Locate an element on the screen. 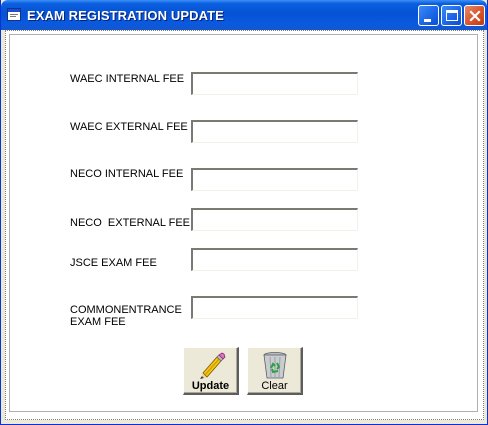  neco-internal-fee-label: NECO INTERNAL FEE is located at coordinates (127, 174).